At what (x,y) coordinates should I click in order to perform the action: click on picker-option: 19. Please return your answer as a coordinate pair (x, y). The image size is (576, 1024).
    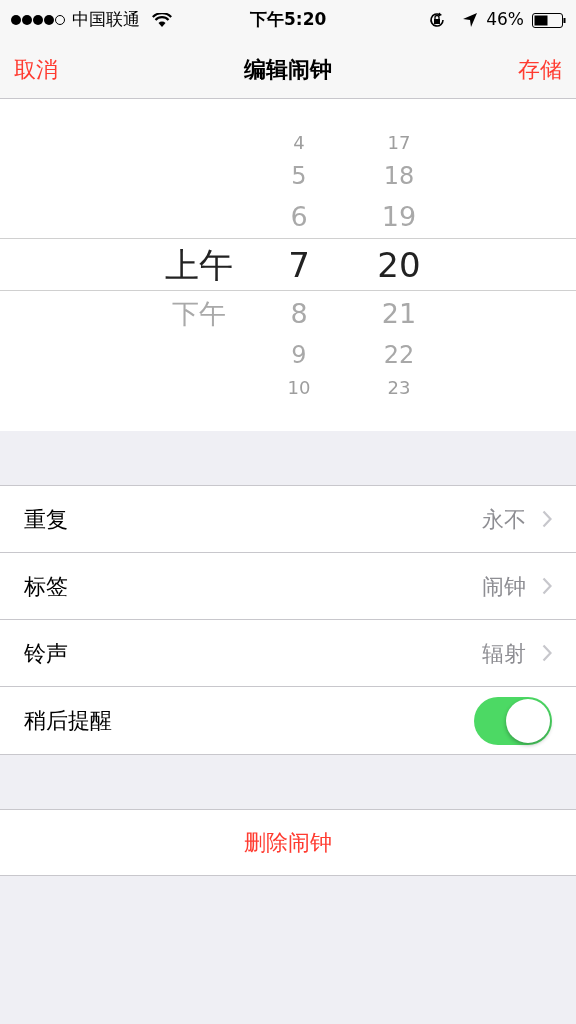
    Looking at the image, I should click on (399, 216).